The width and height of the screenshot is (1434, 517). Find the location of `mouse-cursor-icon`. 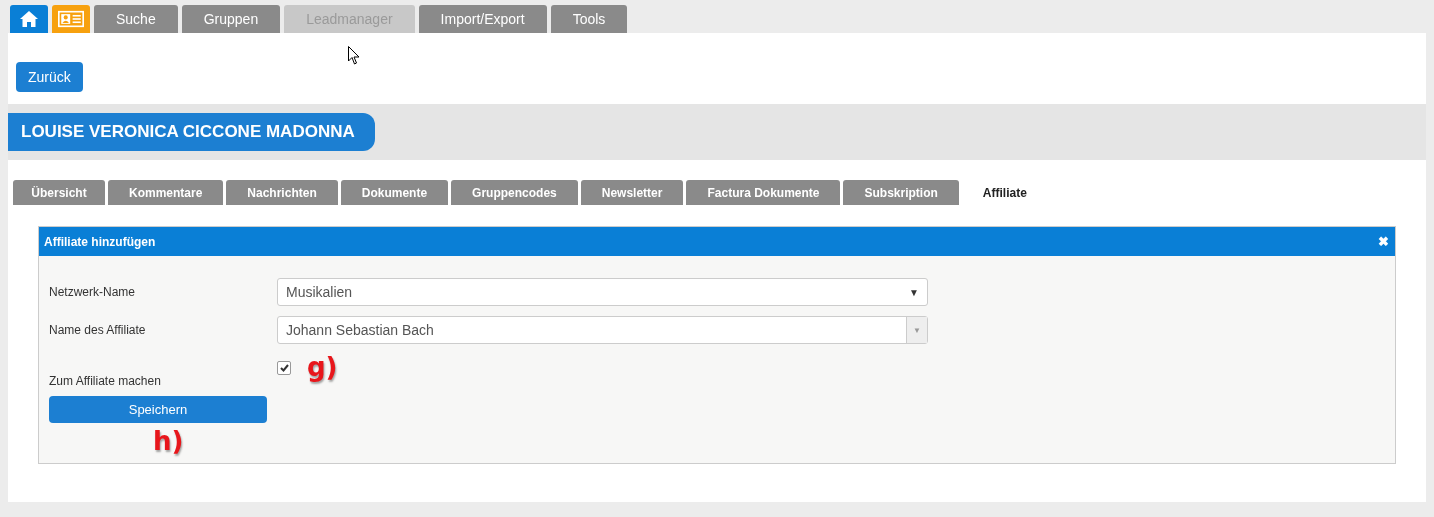

mouse-cursor-icon is located at coordinates (354, 55).